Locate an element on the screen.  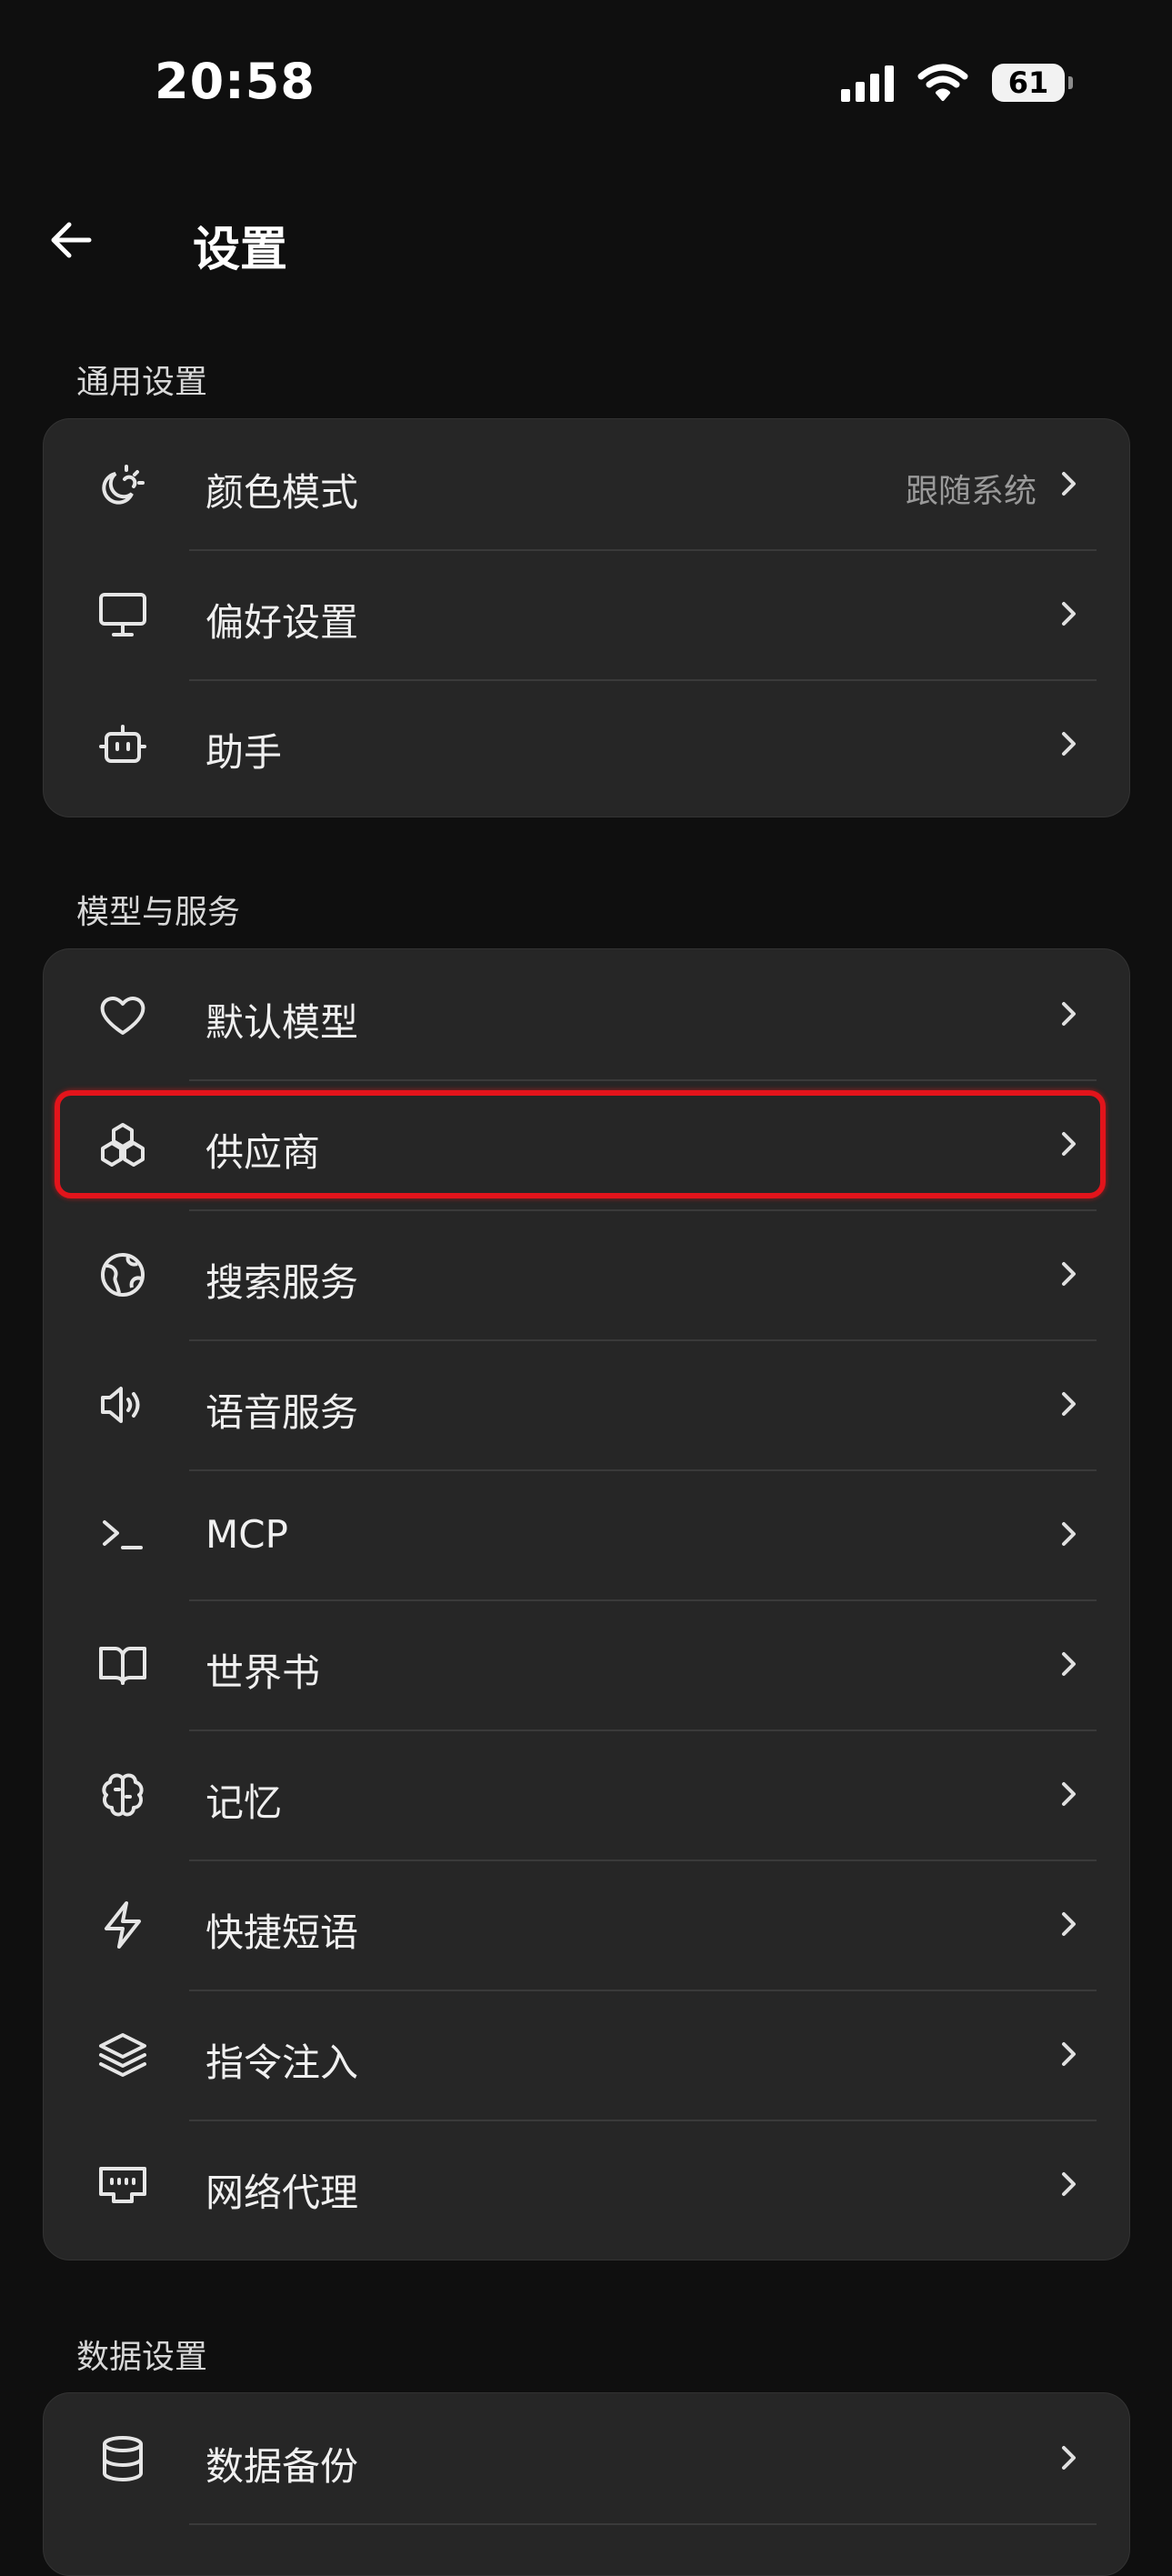
card-data: 数据备份 is located at coordinates (586, 2484).